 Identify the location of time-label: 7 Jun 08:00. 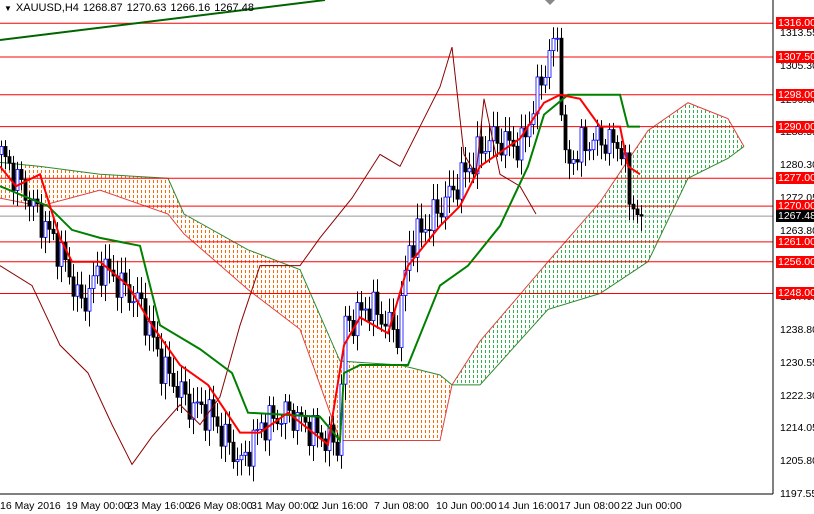
(401, 506).